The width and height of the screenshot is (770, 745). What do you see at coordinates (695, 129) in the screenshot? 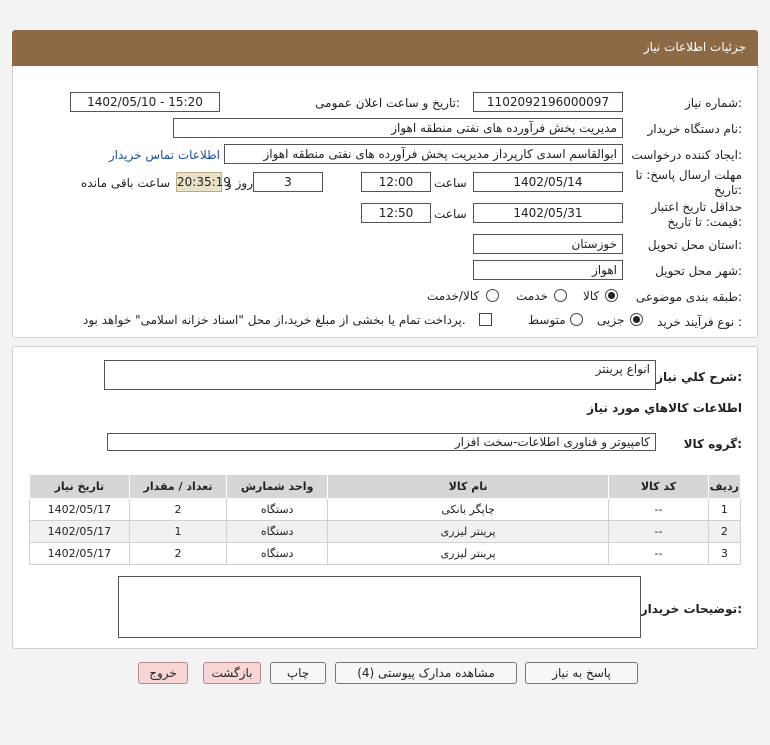
I see `buyer-org-label: نام دستگاه خریدار:` at bounding box center [695, 129].